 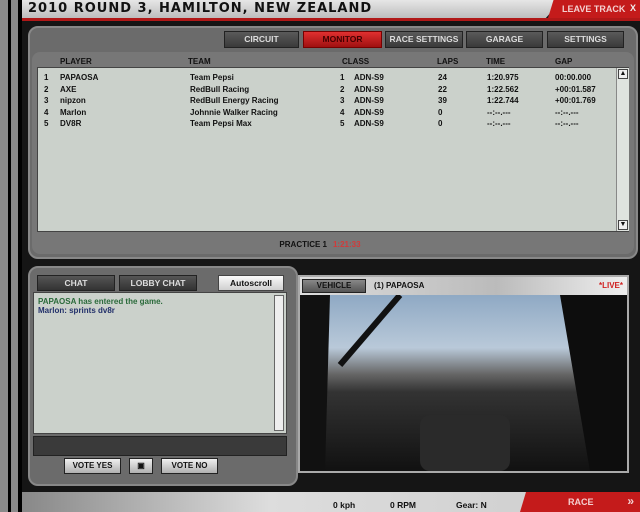 I want to click on col-player: PLAYER, so click(x=76, y=61).